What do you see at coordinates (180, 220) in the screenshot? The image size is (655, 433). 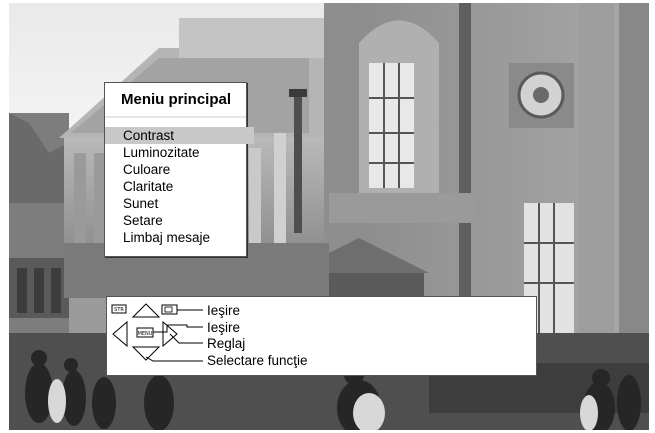 I see `menu-item-setare: Setare` at bounding box center [180, 220].